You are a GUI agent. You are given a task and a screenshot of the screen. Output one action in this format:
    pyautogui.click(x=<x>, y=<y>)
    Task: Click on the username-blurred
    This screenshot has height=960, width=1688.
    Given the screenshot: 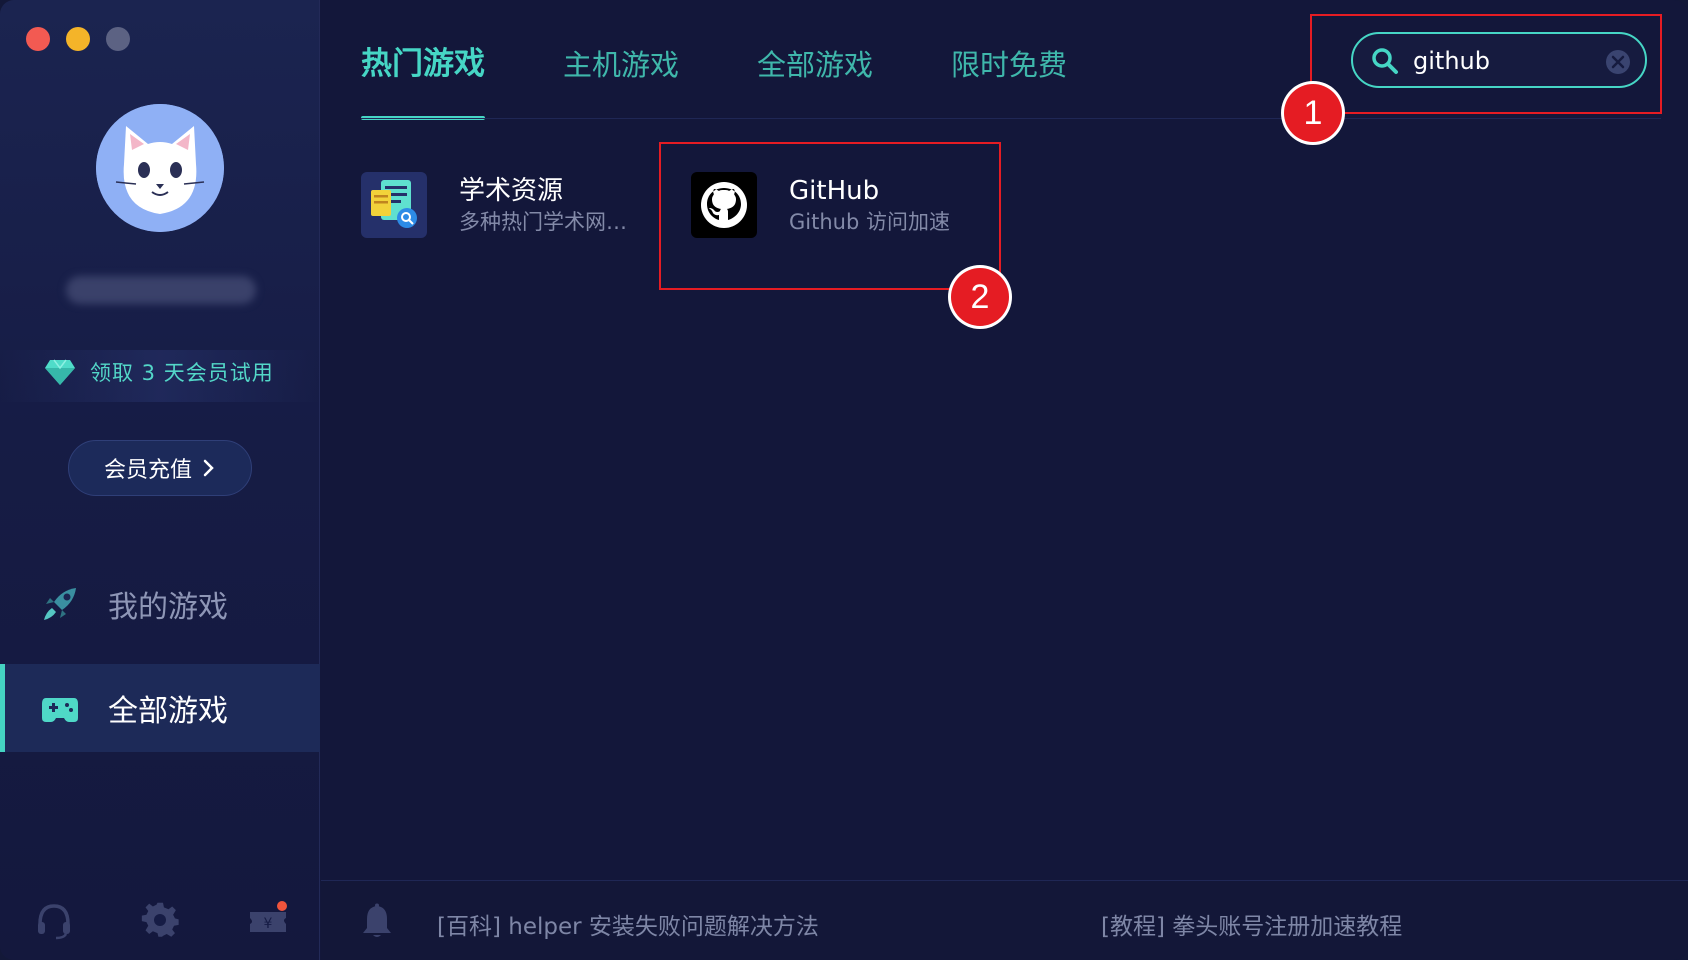 What is the action you would take?
    pyautogui.click(x=161, y=290)
    